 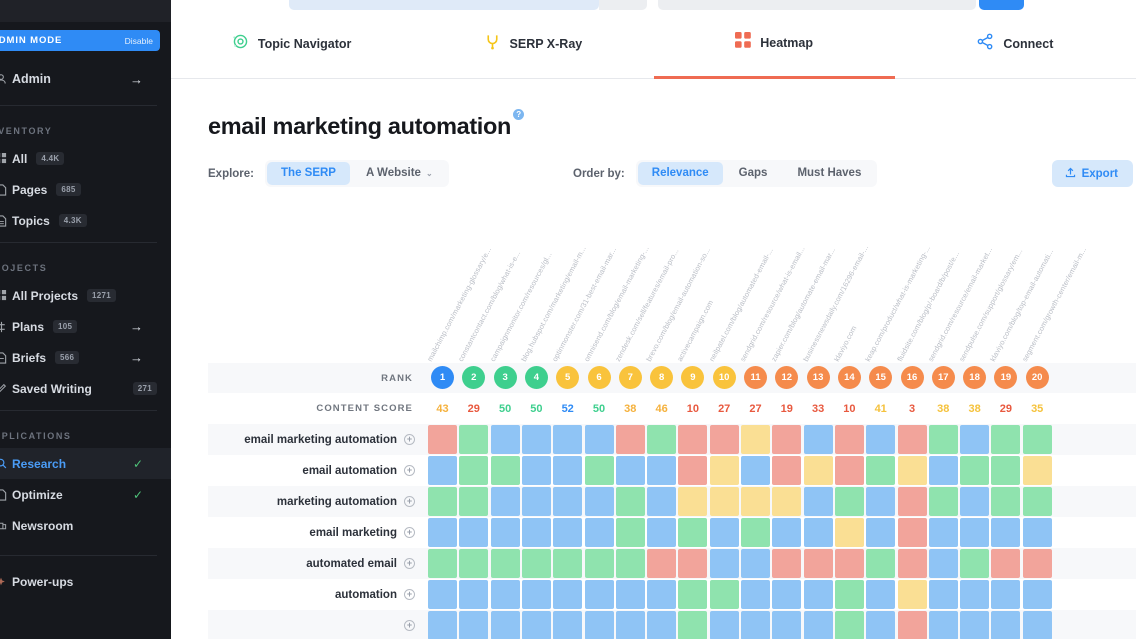 What do you see at coordinates (399, 173) in the screenshot?
I see `explore-option-a-website: A Website ⌄` at bounding box center [399, 173].